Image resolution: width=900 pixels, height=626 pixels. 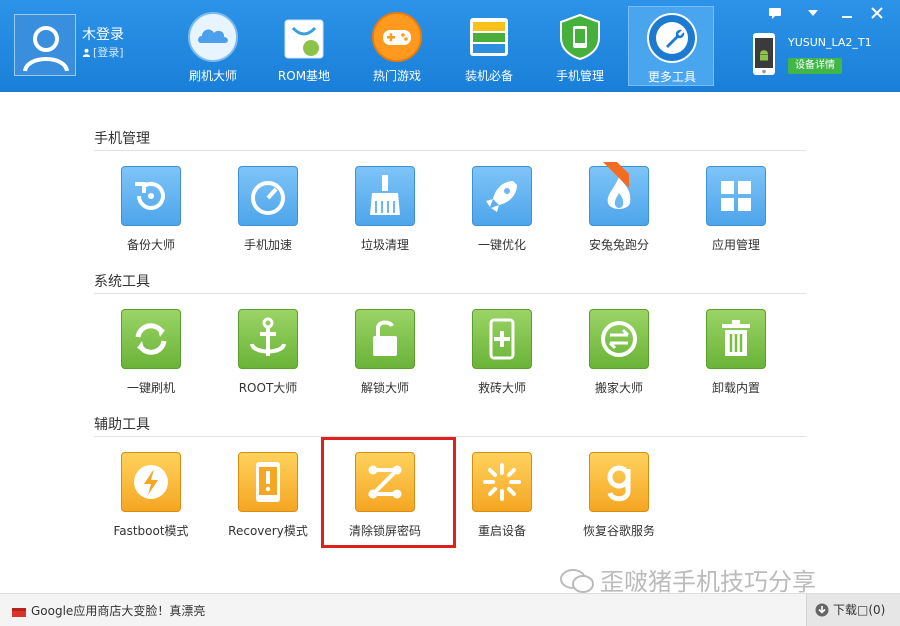 I want to click on tool-label: 重启设备, so click(x=501, y=531).